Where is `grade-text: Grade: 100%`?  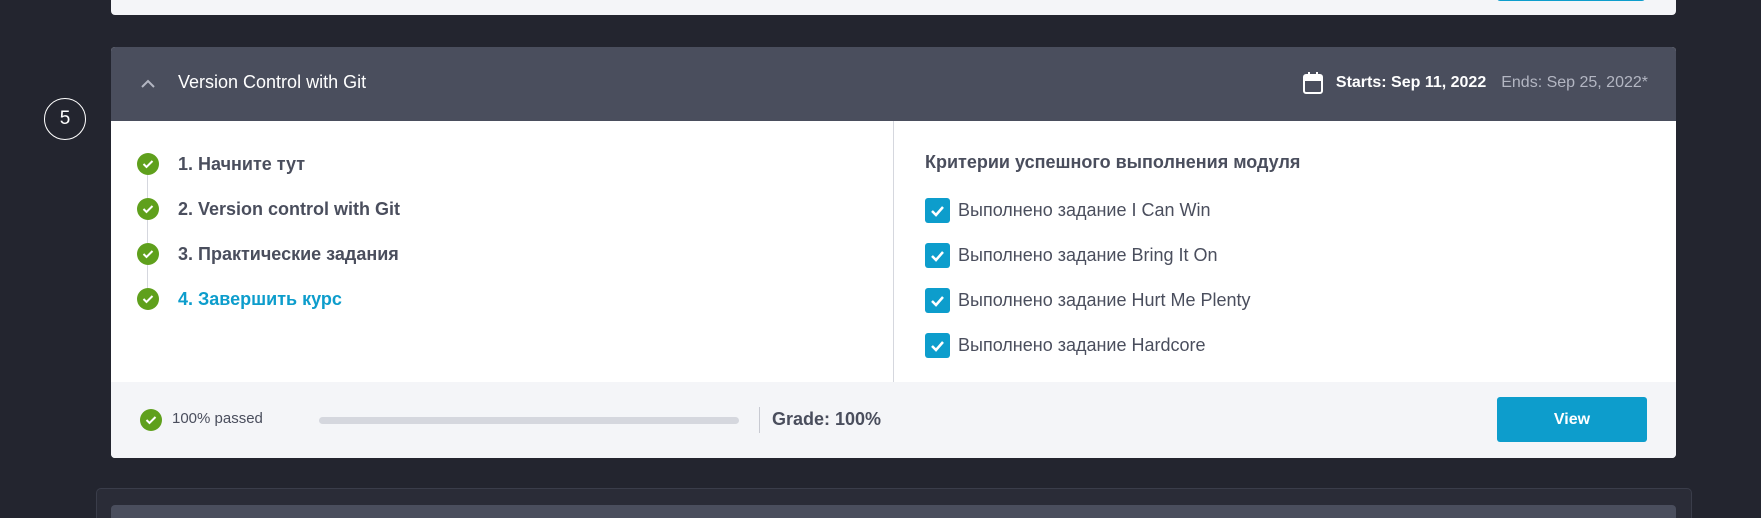 grade-text: Grade: 100% is located at coordinates (827, 419).